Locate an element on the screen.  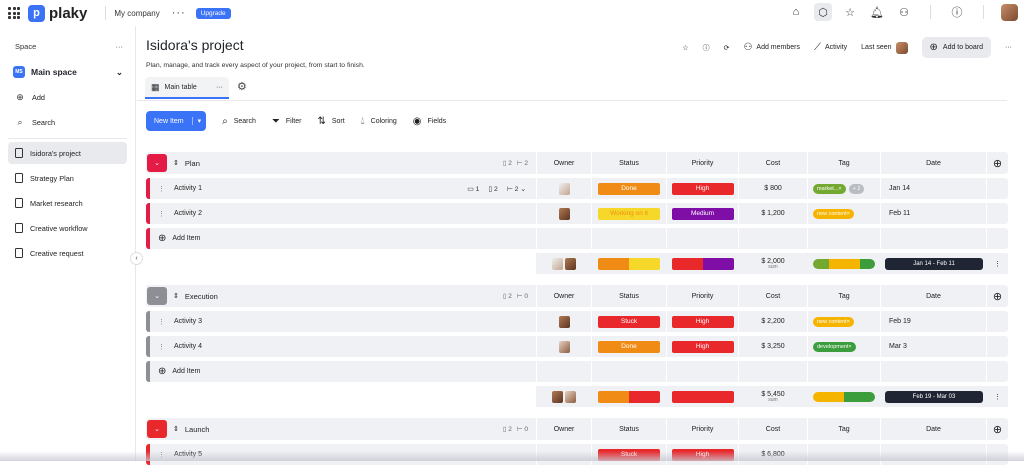
sidebar-item-project: Market research is located at coordinates (67, 203).